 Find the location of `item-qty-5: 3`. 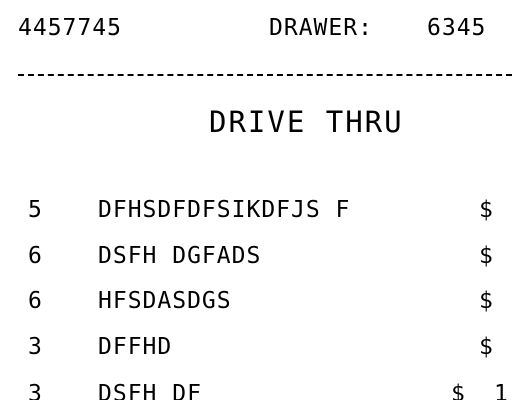

item-qty-5: 3 is located at coordinates (35, 390).